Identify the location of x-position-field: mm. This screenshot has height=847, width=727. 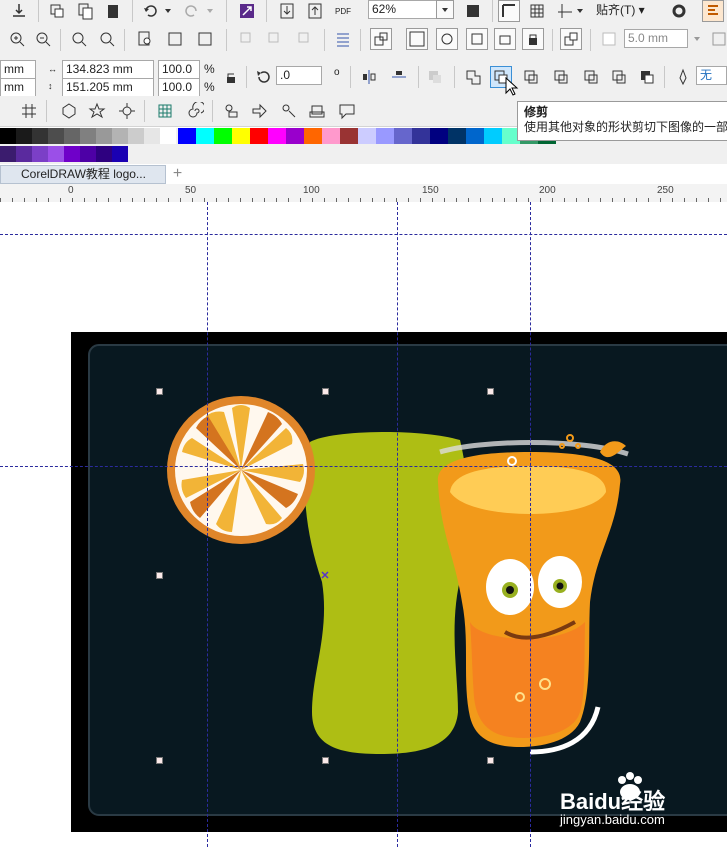
(18, 69).